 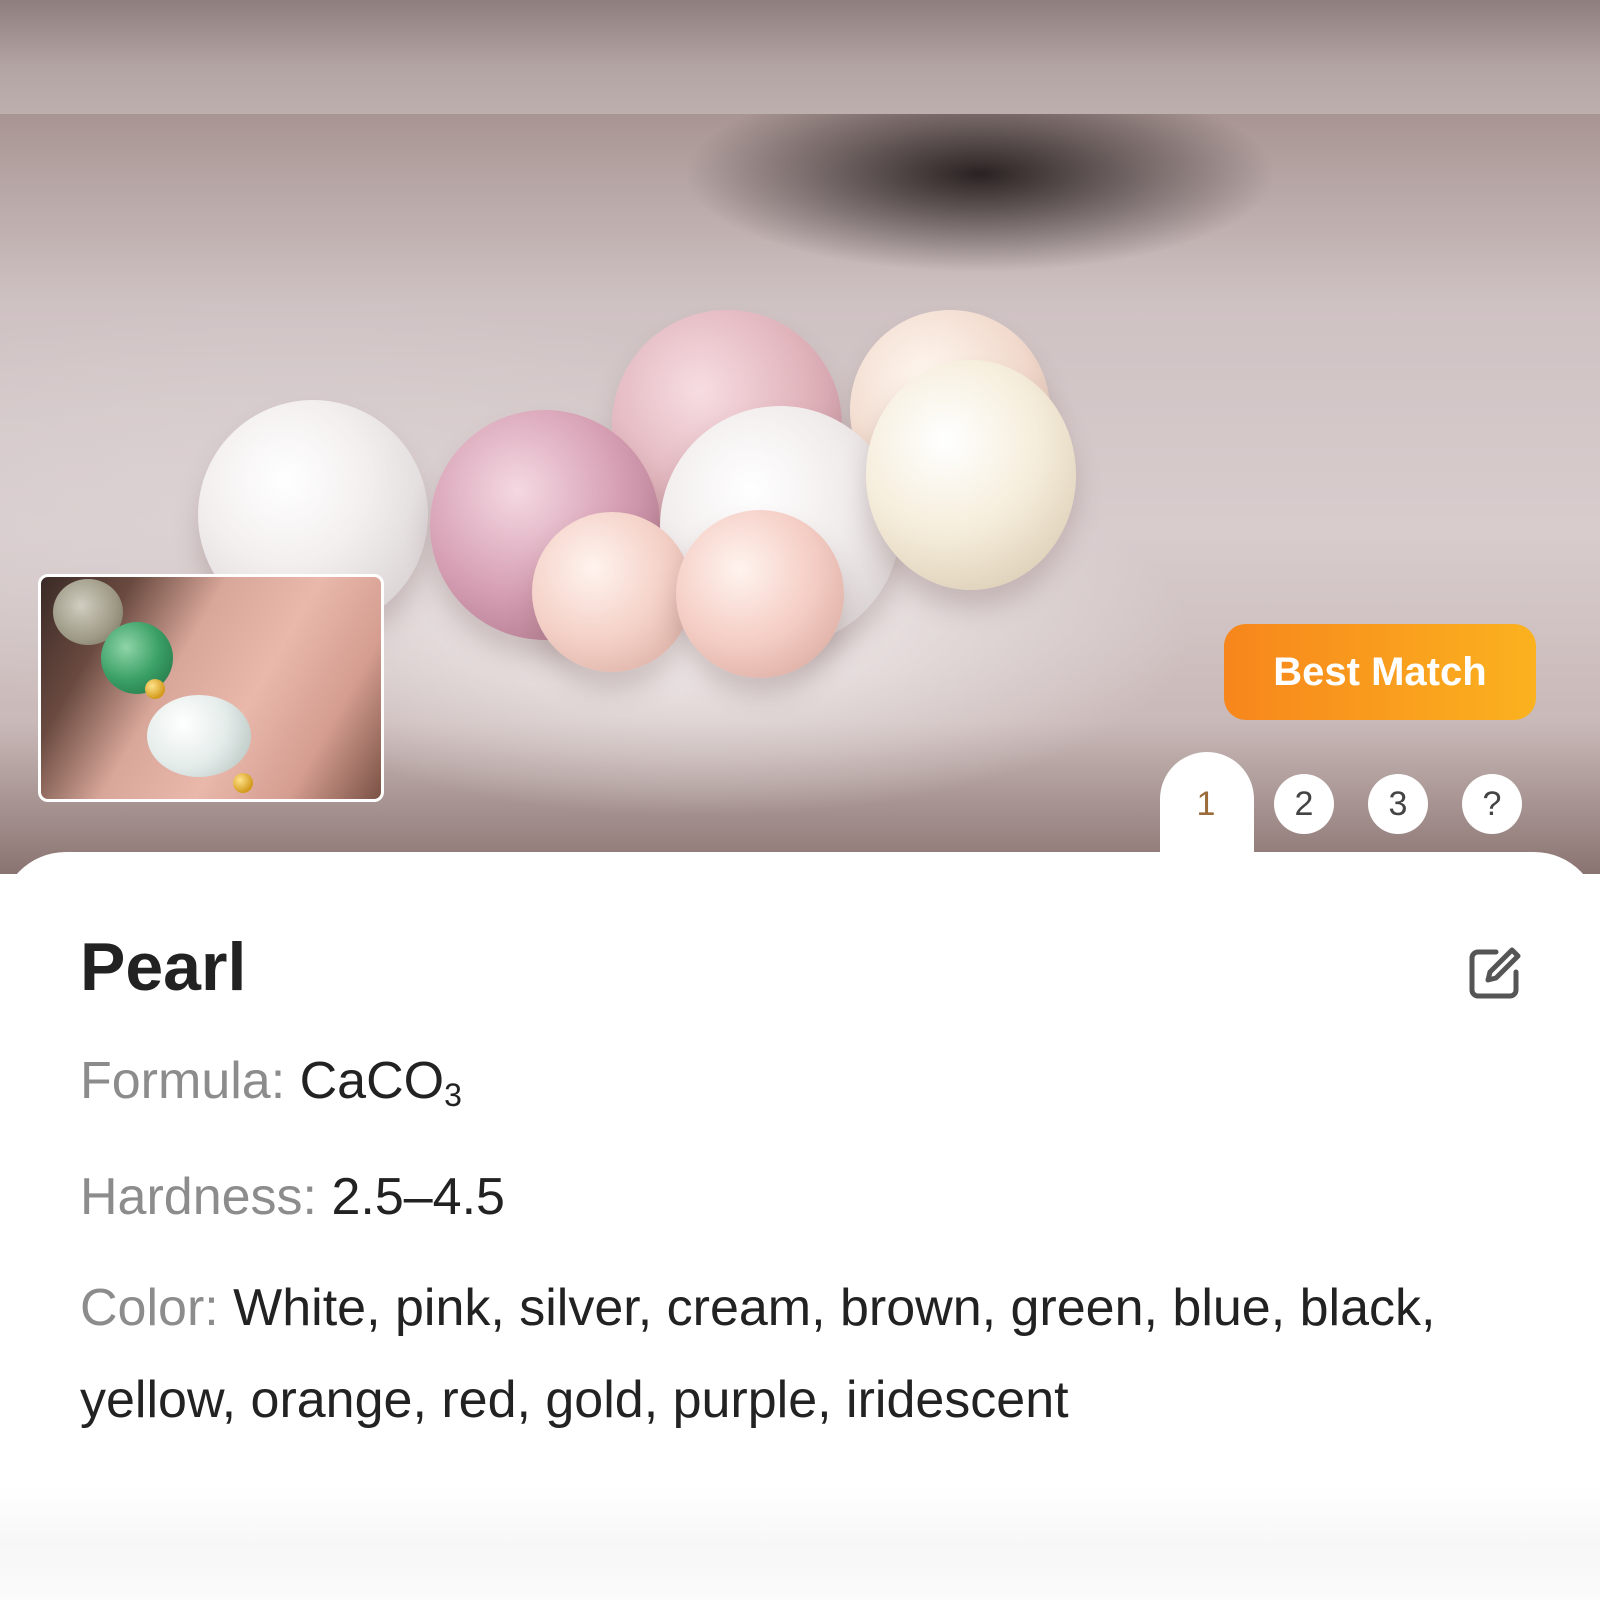 I want to click on formula-main: CaCO, so click(x=372, y=1081).